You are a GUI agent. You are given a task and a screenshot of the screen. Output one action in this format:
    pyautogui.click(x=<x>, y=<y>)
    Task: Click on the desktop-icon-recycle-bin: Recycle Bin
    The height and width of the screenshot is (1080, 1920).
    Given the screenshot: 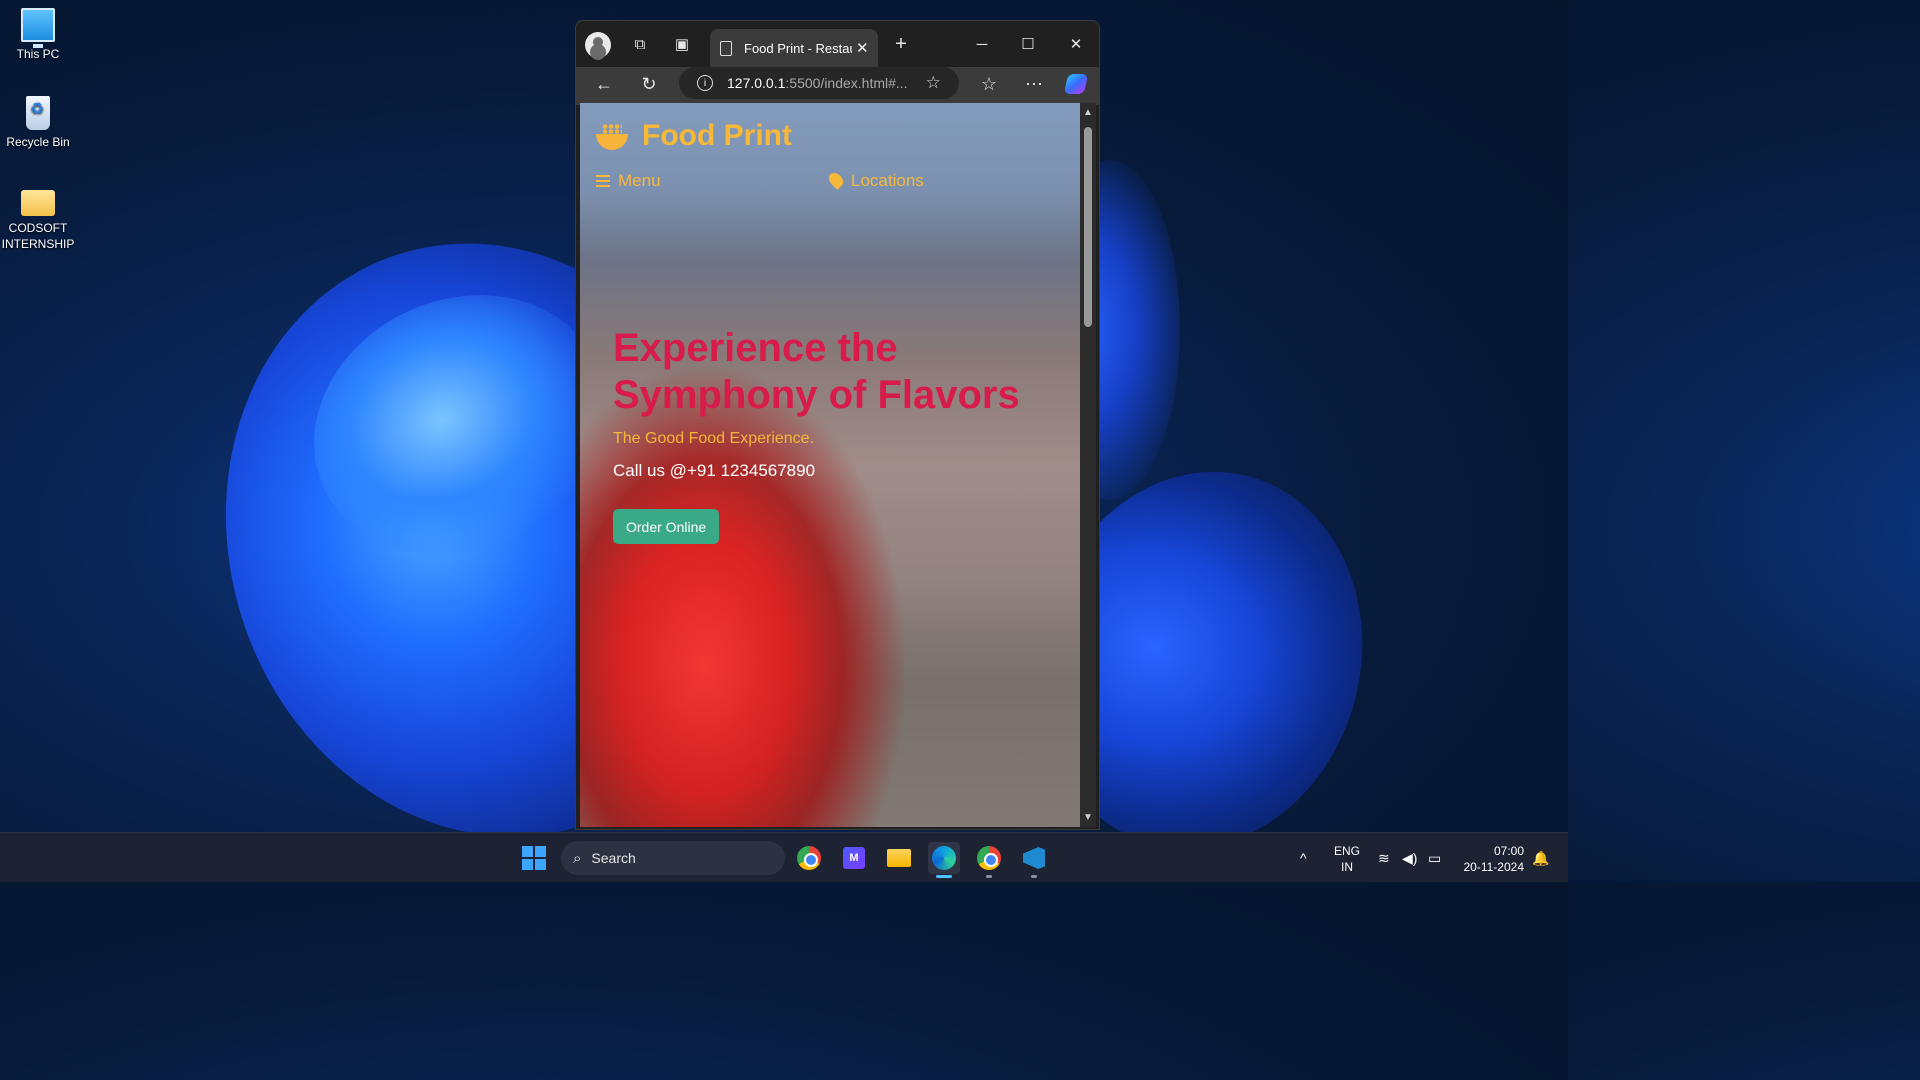 What is the action you would take?
    pyautogui.click(x=38, y=123)
    